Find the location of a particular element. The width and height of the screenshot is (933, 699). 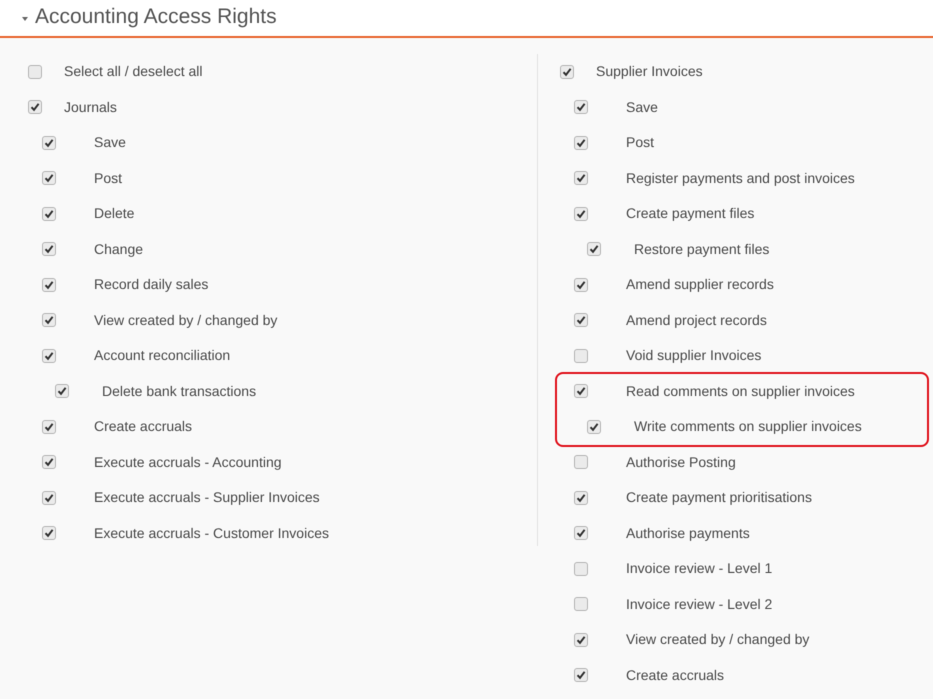

permission-label: Amend supplier records is located at coordinates (700, 284).